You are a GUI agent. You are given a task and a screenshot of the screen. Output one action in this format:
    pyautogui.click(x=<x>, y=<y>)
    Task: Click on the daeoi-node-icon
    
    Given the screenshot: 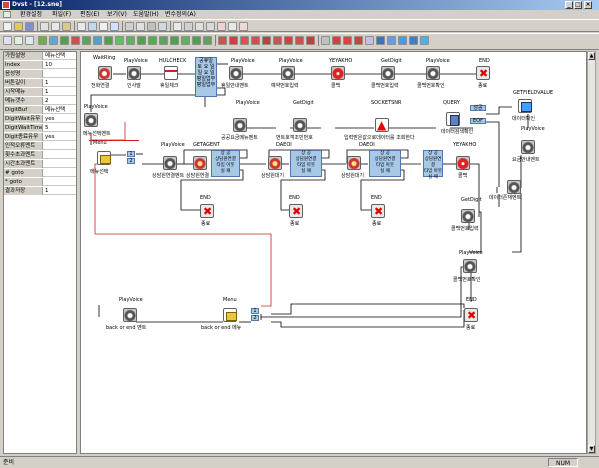 What is the action you would take?
    pyautogui.click(x=275, y=163)
    